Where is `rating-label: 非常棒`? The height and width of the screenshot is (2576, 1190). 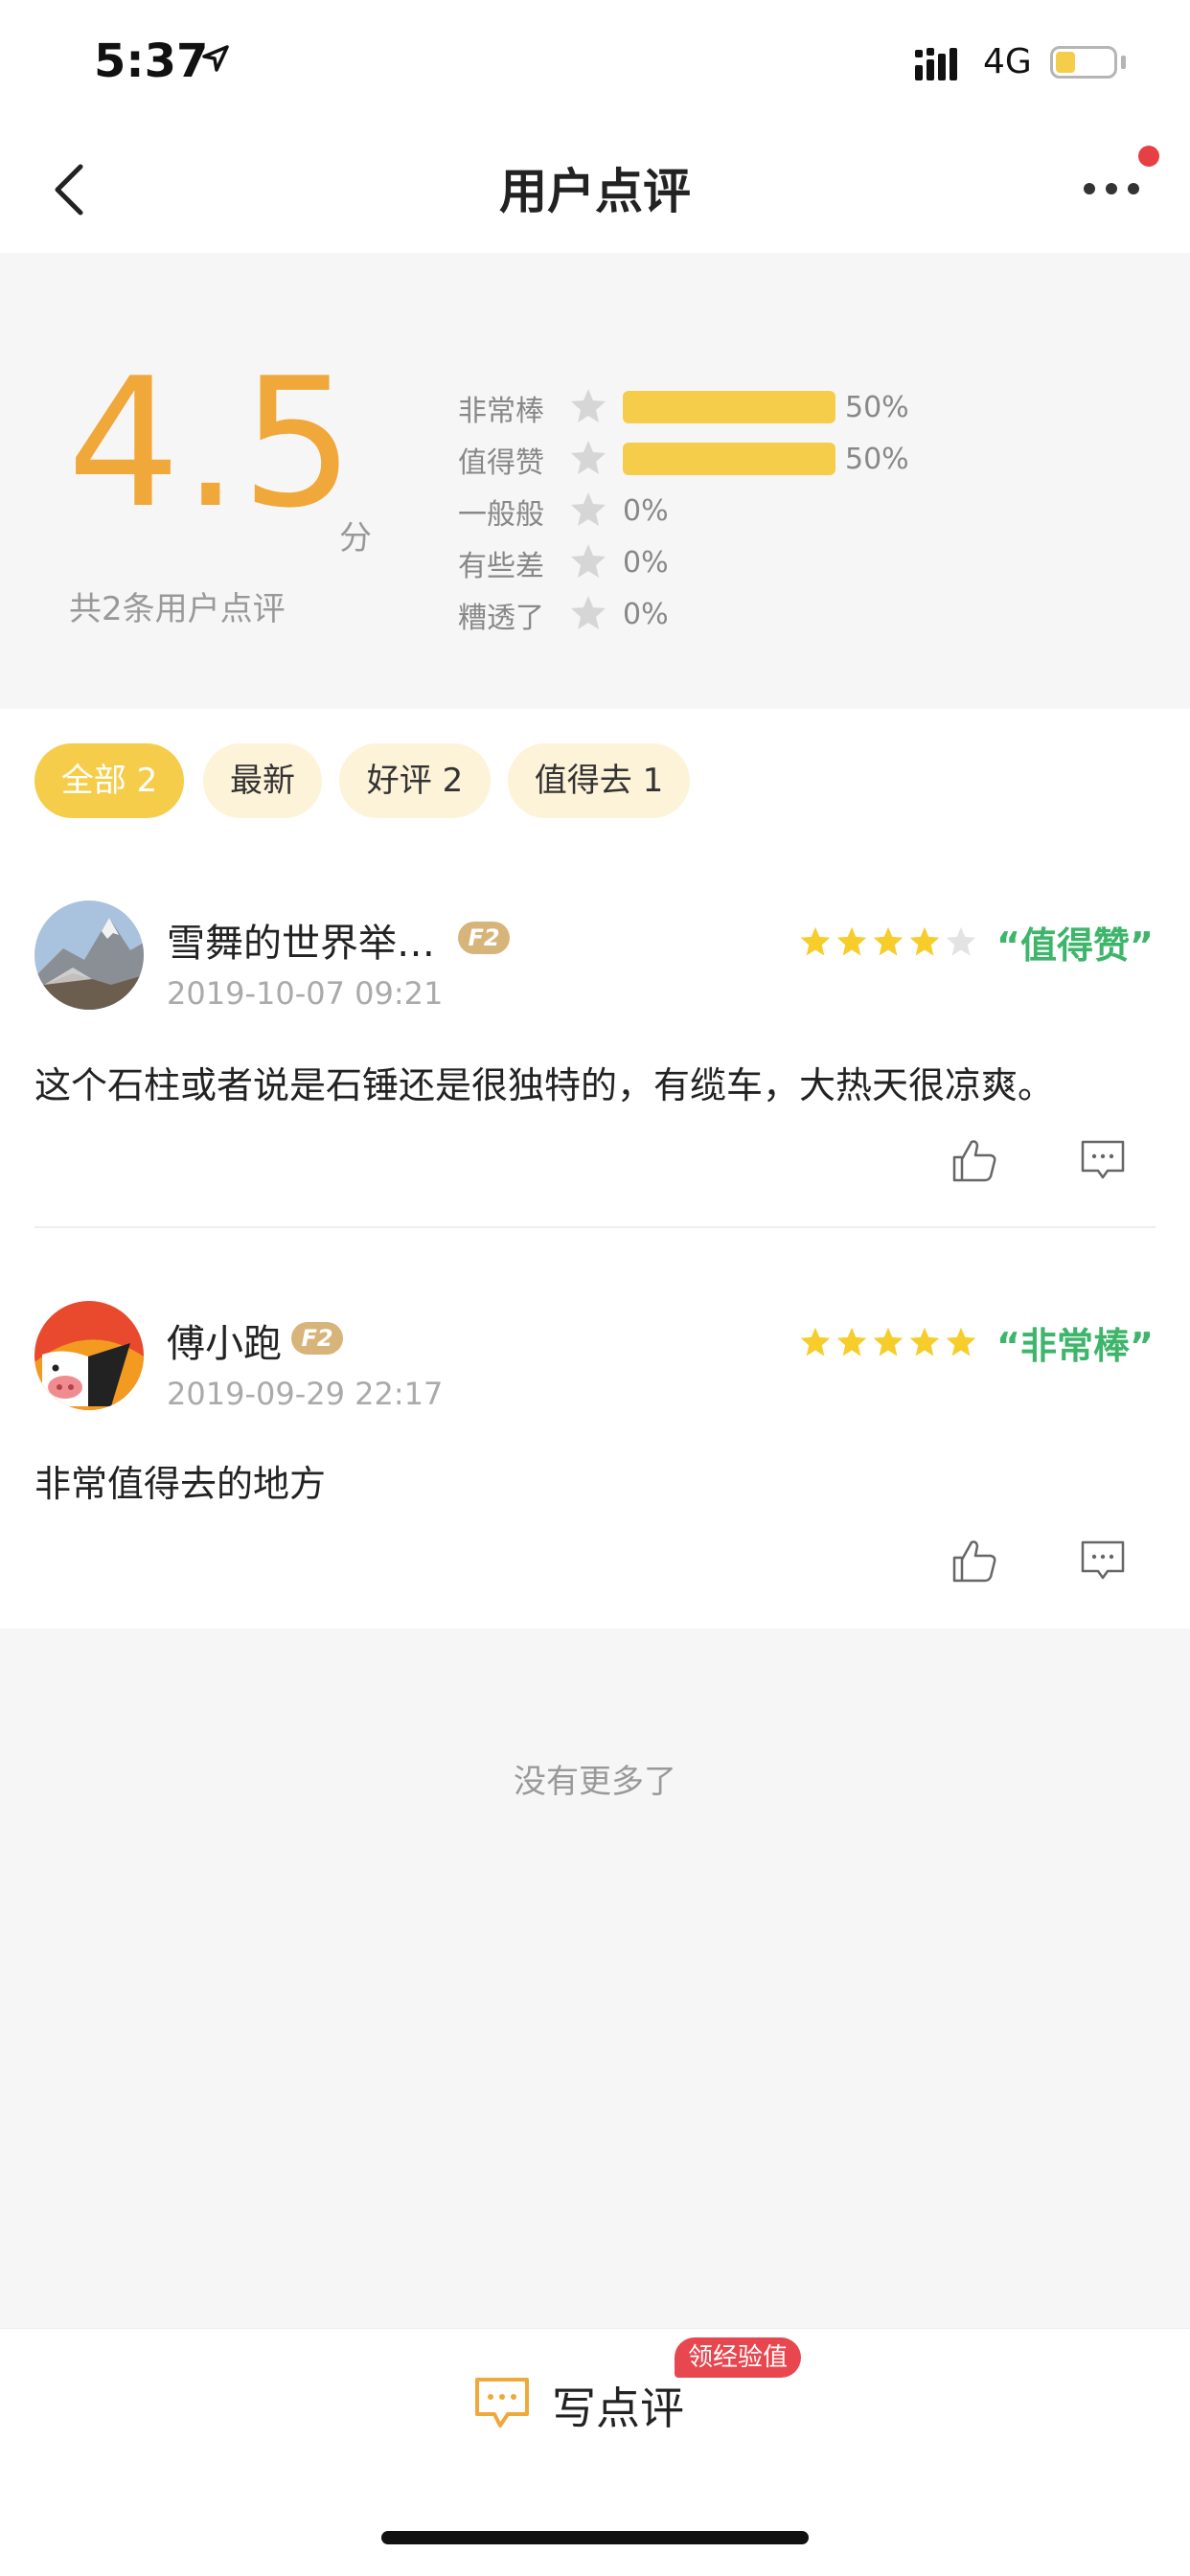 rating-label: 非常棒 is located at coordinates (501, 411).